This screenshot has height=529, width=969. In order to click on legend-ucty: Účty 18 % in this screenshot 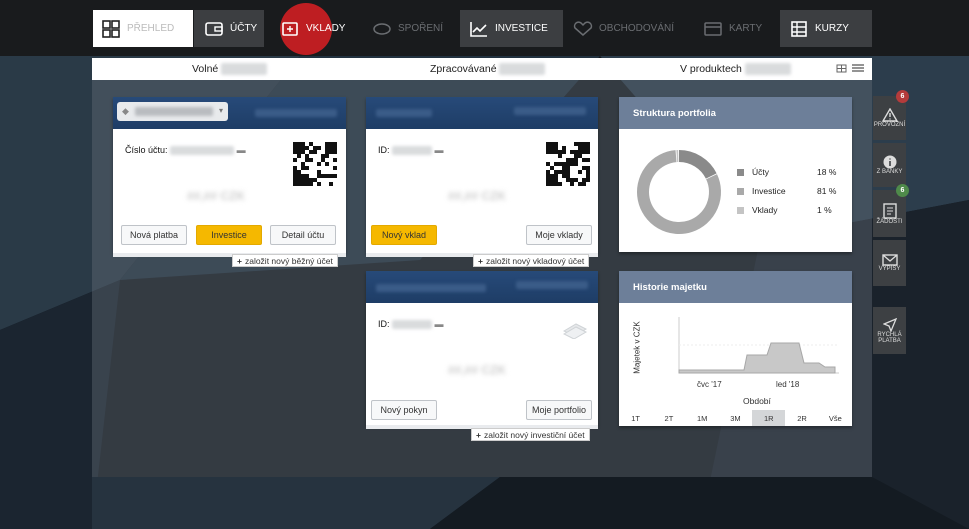, I will do `click(786, 172)`.